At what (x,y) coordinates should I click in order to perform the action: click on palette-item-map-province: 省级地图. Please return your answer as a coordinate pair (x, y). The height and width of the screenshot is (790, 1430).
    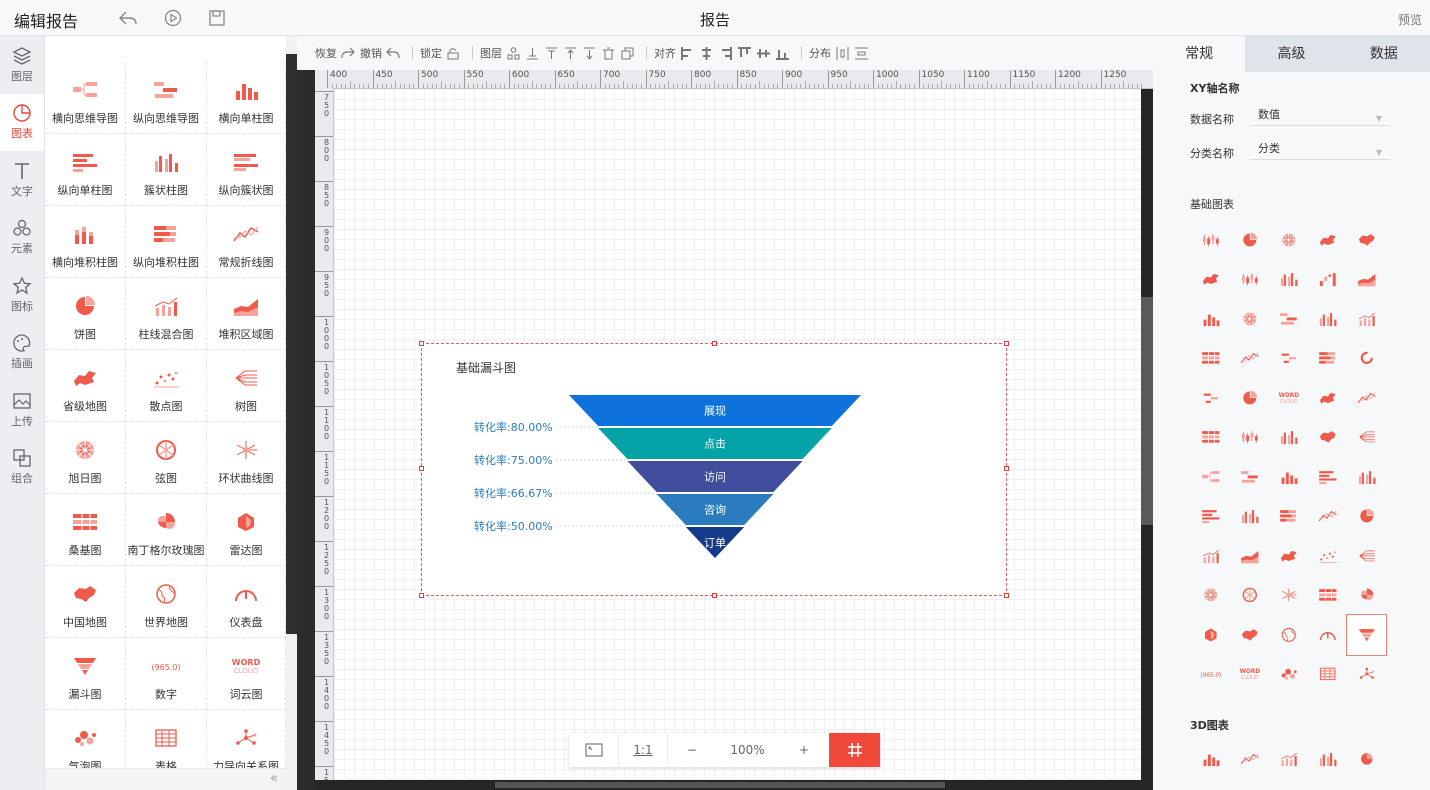
    Looking at the image, I should click on (85, 386).